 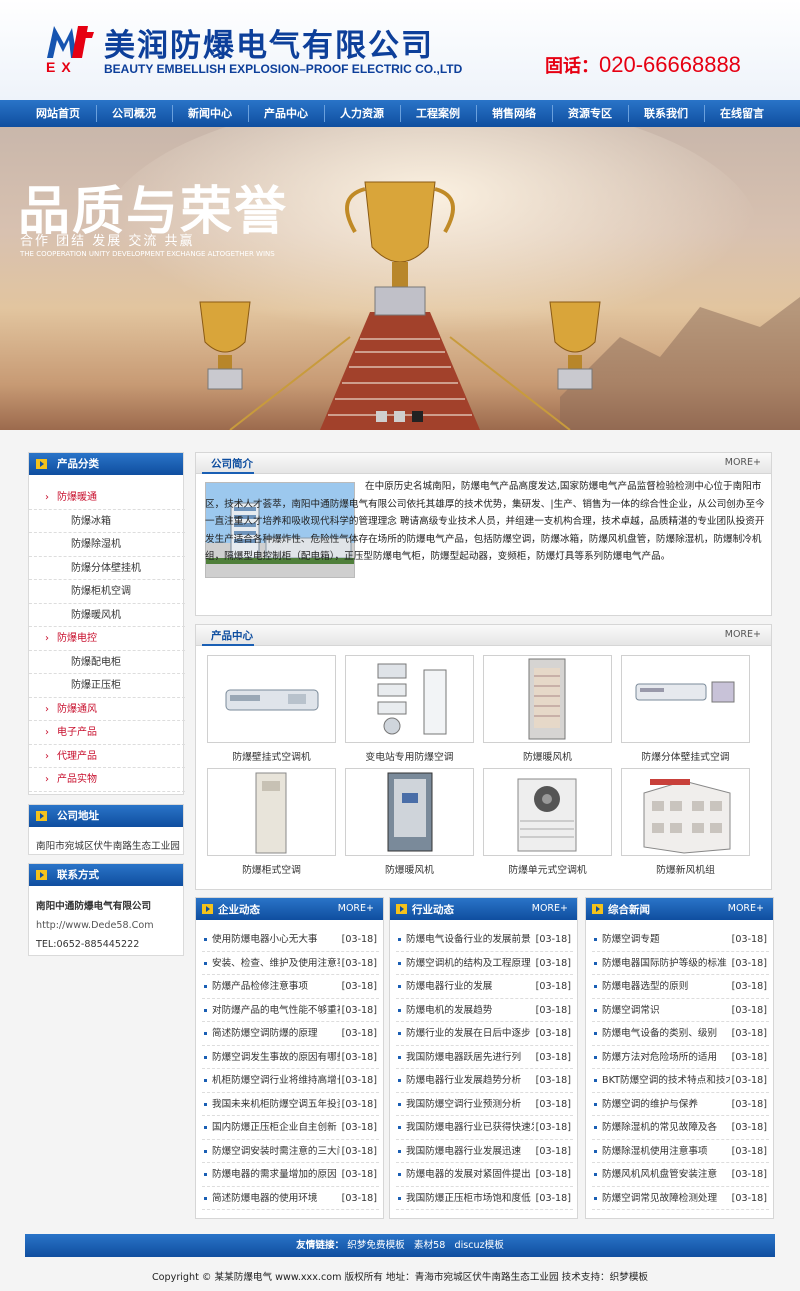 I want to click on news-item: 防爆电气设备的类别、级别 [03-18], so click(x=680, y=1034).